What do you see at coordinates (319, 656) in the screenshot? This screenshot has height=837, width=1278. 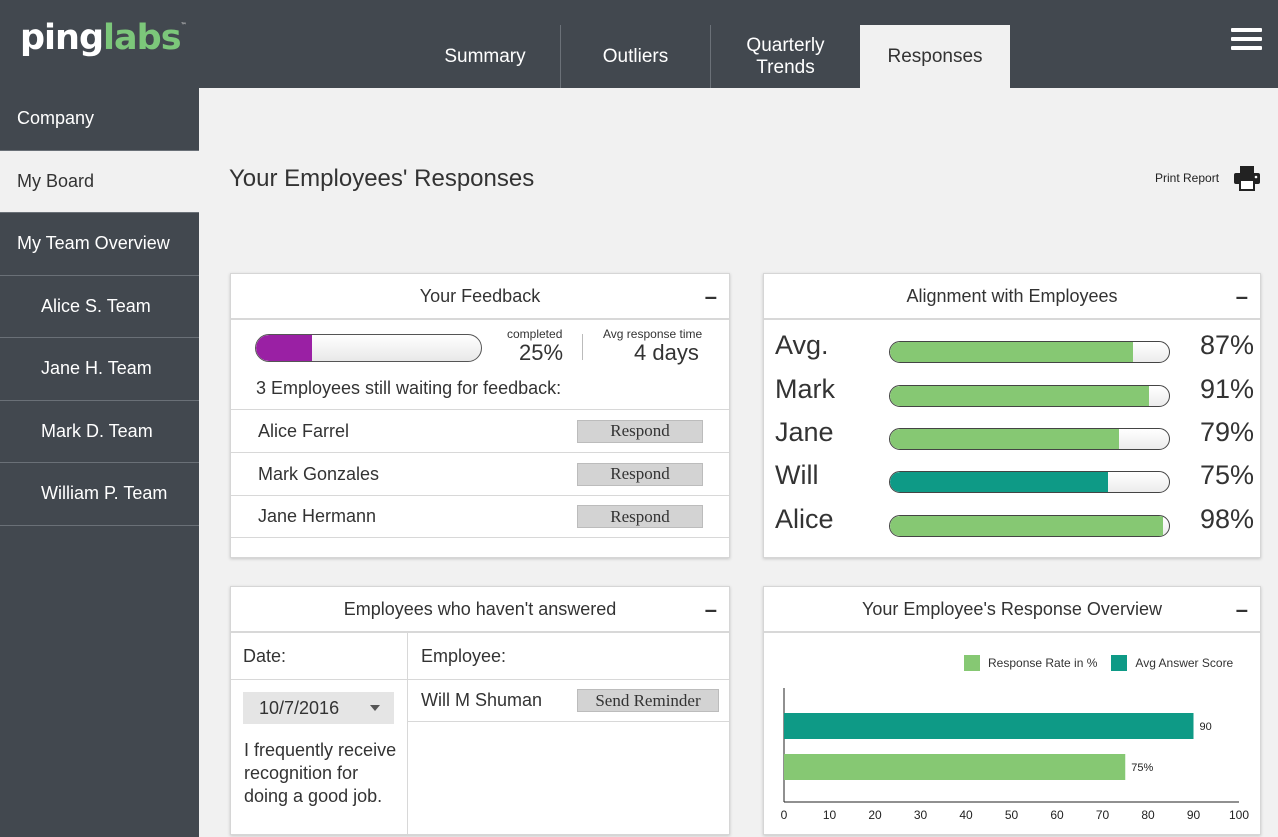 I see `date-header: Date:` at bounding box center [319, 656].